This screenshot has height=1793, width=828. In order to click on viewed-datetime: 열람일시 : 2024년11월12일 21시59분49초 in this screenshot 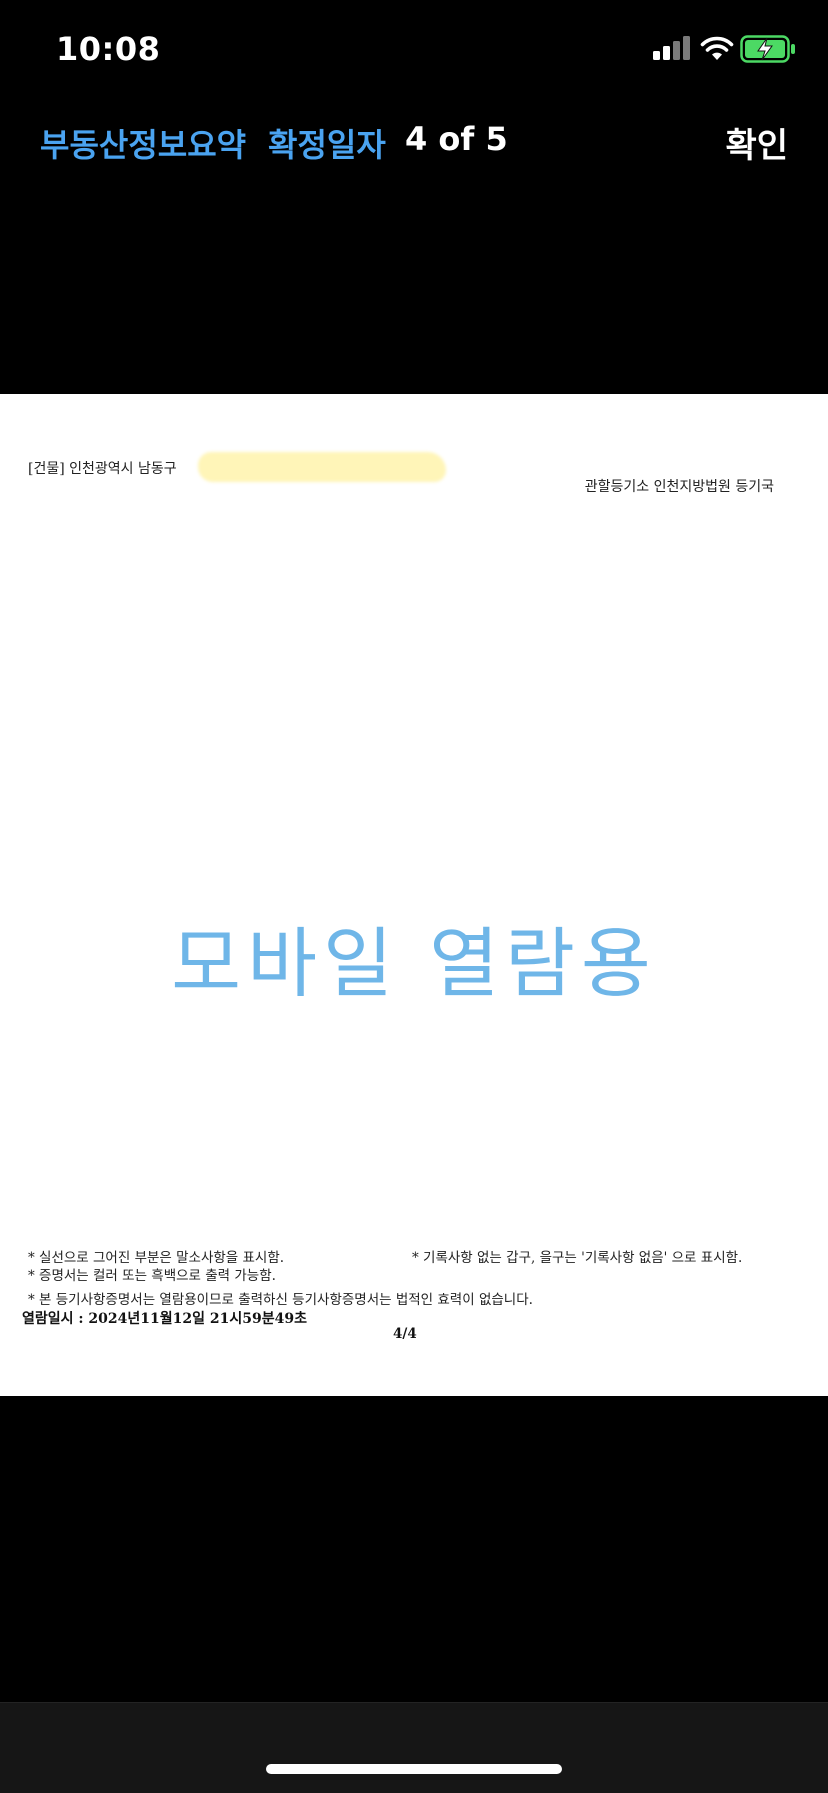, I will do `click(164, 1319)`.